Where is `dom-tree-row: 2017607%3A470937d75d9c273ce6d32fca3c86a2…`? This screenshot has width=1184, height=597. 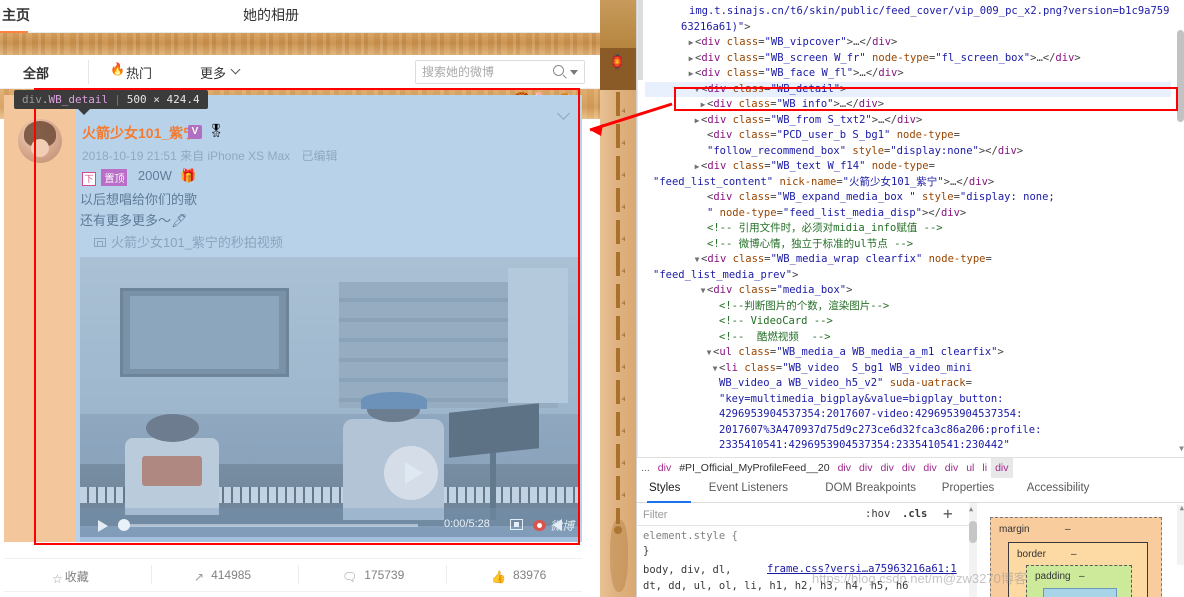
dom-tree-row: 2017607%3A470937d75d9c273ce6d32fca3c86a2… is located at coordinates (908, 431).